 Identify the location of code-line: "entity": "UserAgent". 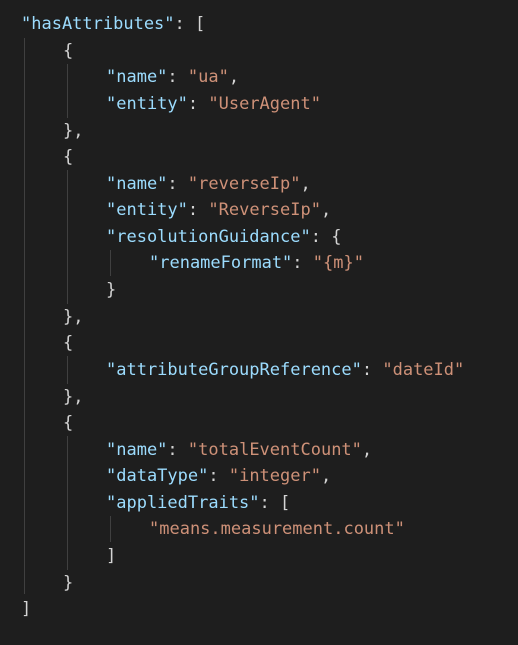
(213, 104).